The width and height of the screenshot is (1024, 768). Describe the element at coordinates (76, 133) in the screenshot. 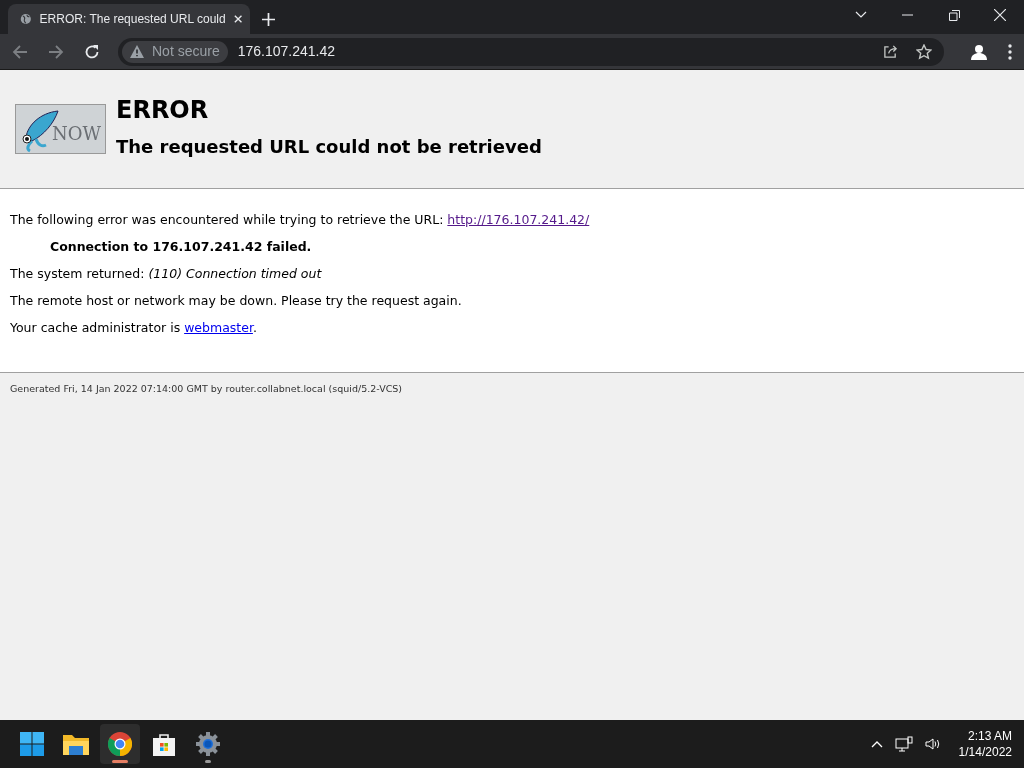

I see `logo-text: NOW` at that location.